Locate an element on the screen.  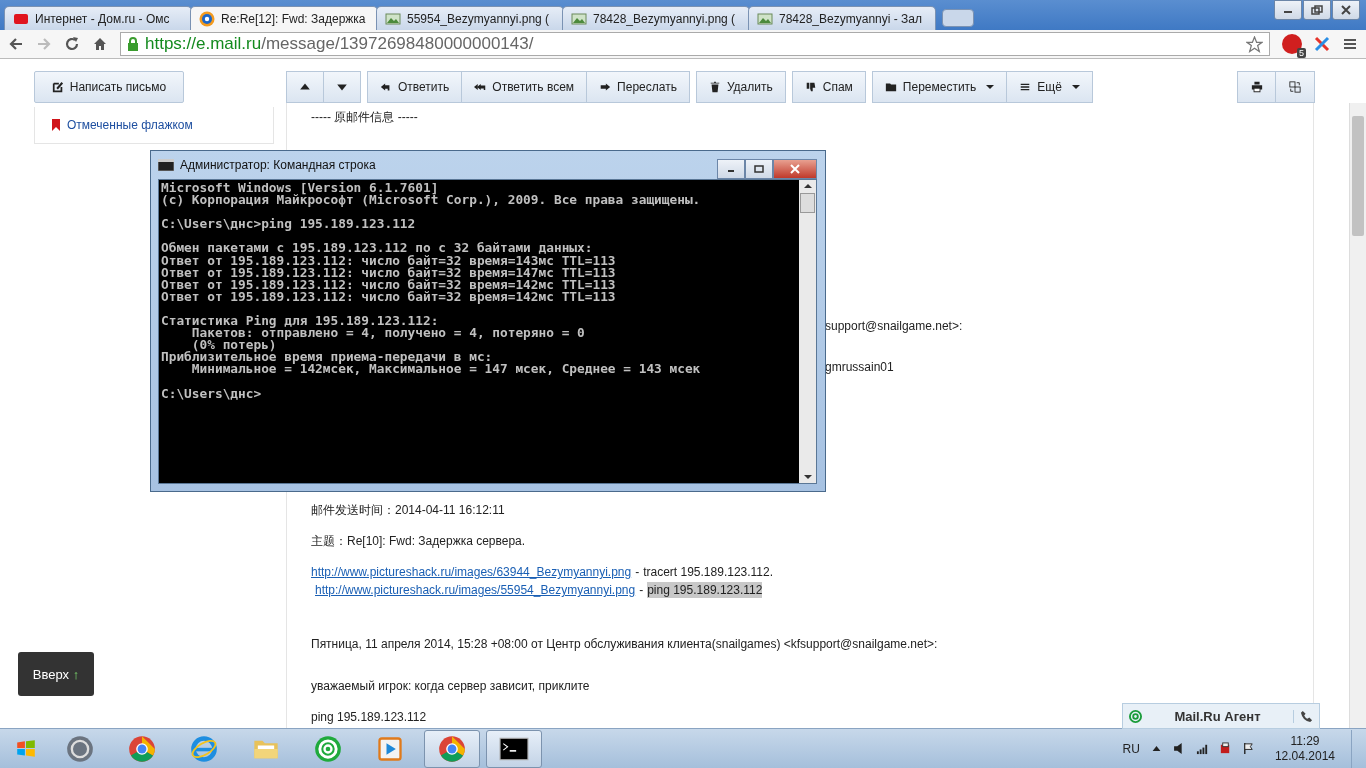
star-icon is located at coordinates (1254, 44).